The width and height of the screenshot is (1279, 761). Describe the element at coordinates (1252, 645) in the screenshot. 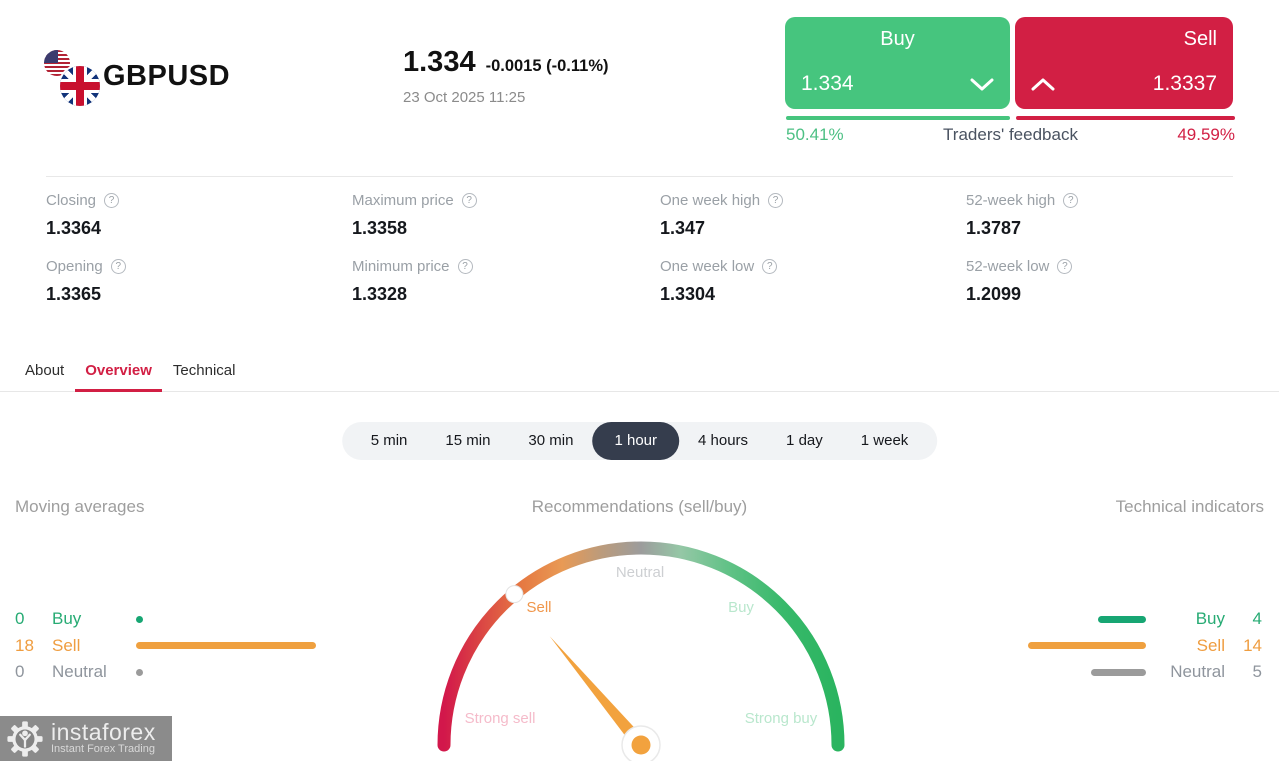

I see `sell-count: 14` at that location.